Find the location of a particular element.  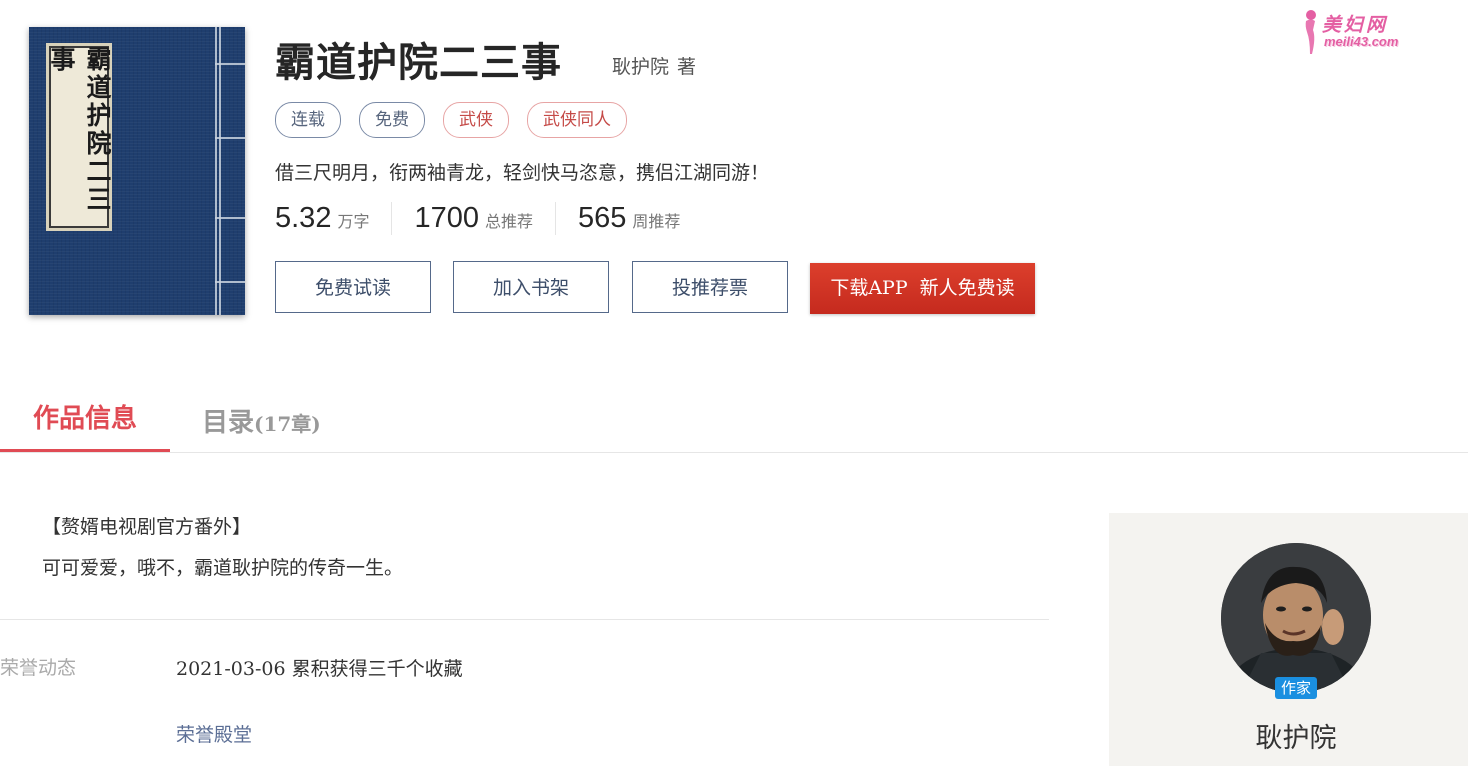

tab-toc-label: 目录 is located at coordinates (228, 423).